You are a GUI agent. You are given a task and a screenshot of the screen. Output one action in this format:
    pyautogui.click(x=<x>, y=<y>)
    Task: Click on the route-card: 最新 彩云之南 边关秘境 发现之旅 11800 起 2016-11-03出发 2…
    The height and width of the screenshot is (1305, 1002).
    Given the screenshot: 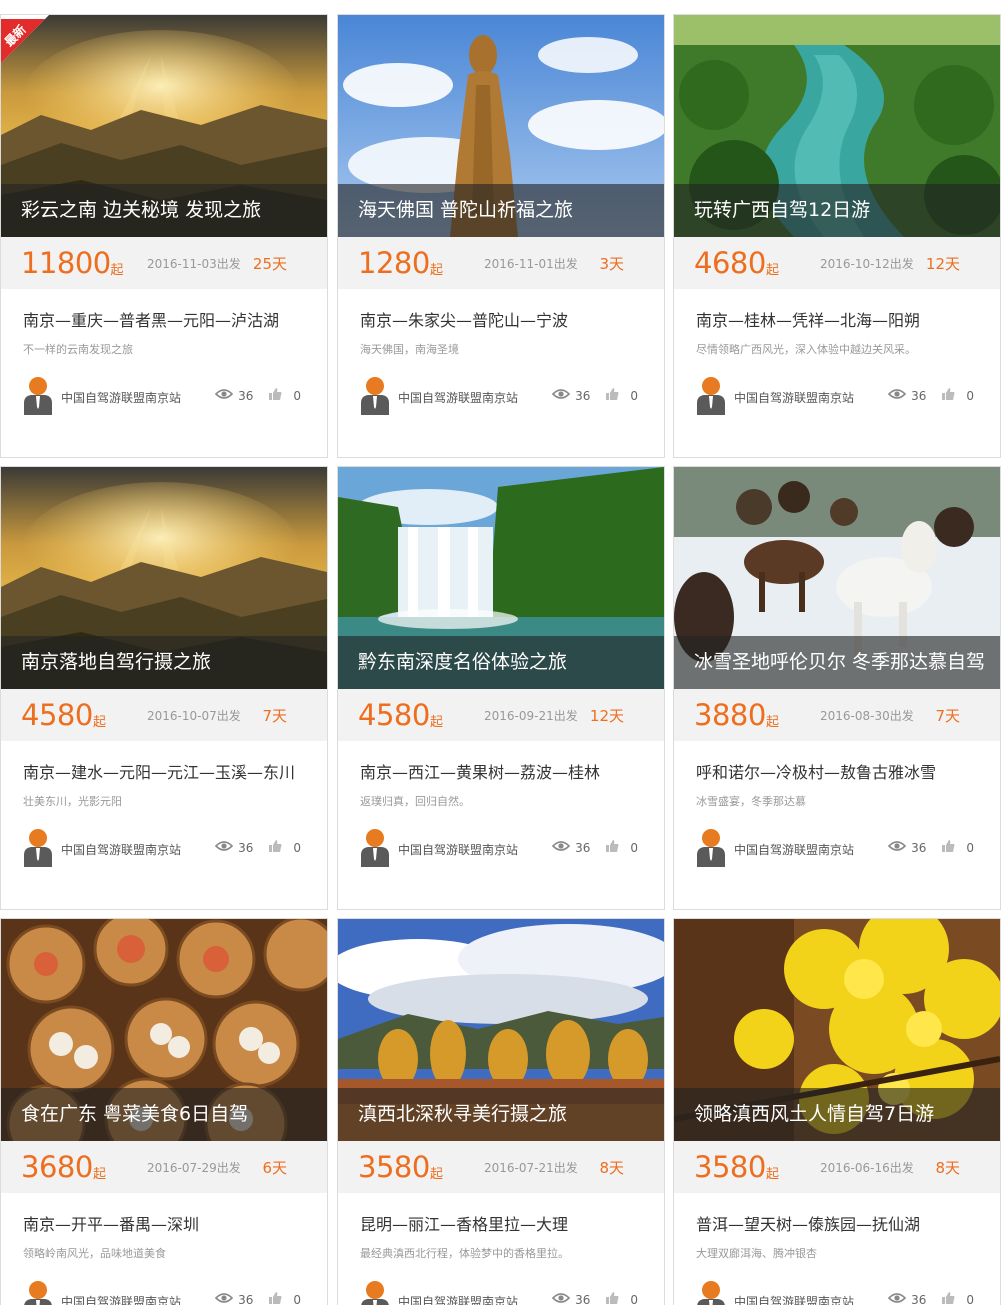 What is the action you would take?
    pyautogui.click(x=164, y=236)
    